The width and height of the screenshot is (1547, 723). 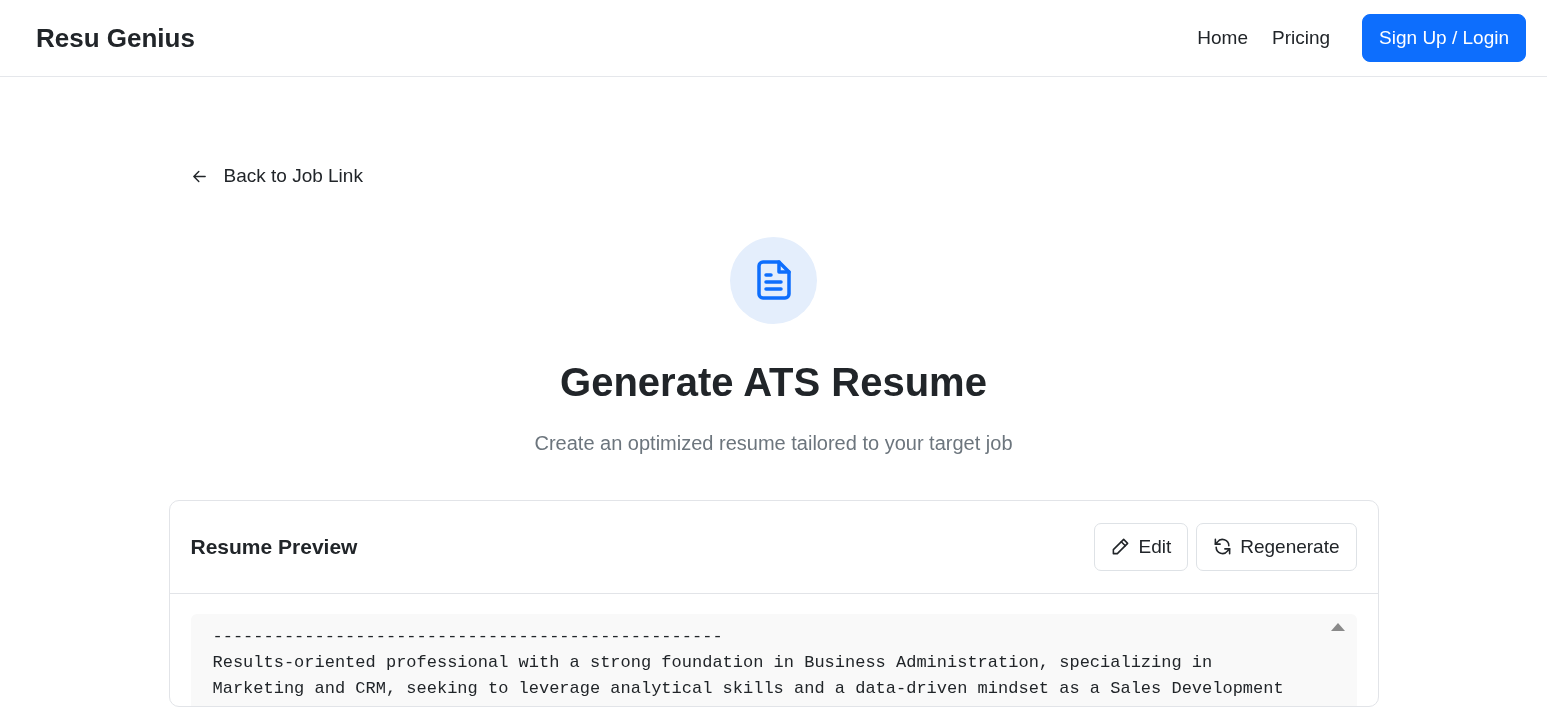 What do you see at coordinates (115, 38) in the screenshot?
I see `brand-logo-text: Resu Genius` at bounding box center [115, 38].